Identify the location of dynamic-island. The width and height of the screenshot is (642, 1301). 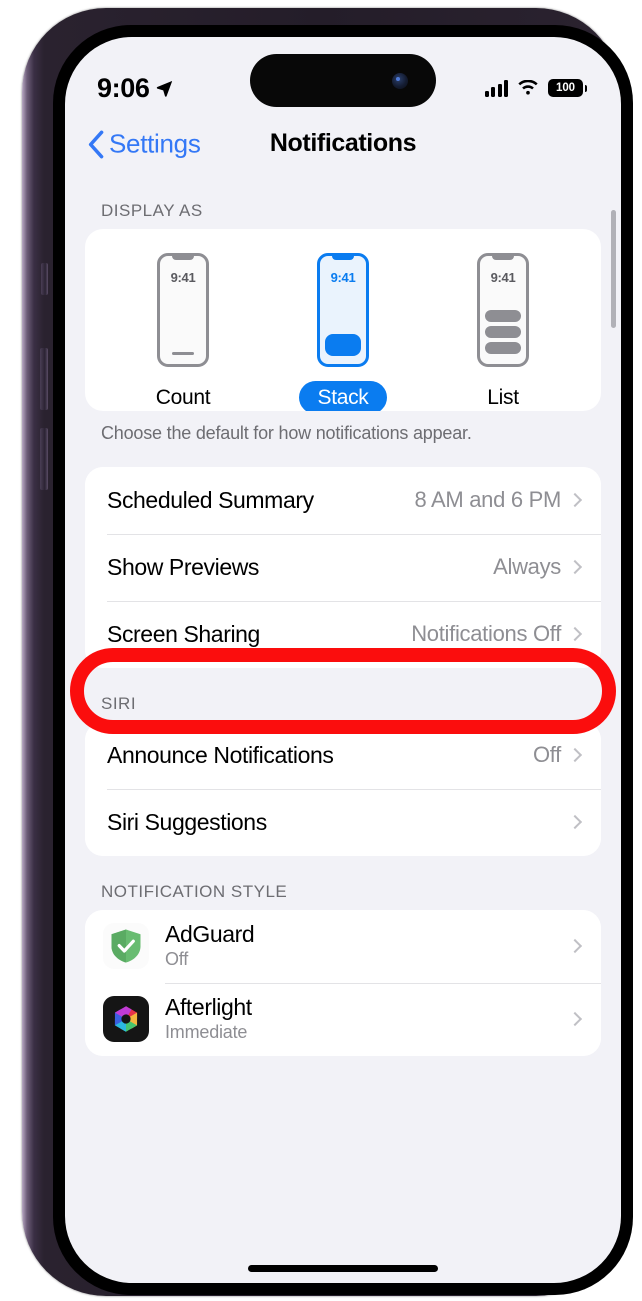
(343, 80).